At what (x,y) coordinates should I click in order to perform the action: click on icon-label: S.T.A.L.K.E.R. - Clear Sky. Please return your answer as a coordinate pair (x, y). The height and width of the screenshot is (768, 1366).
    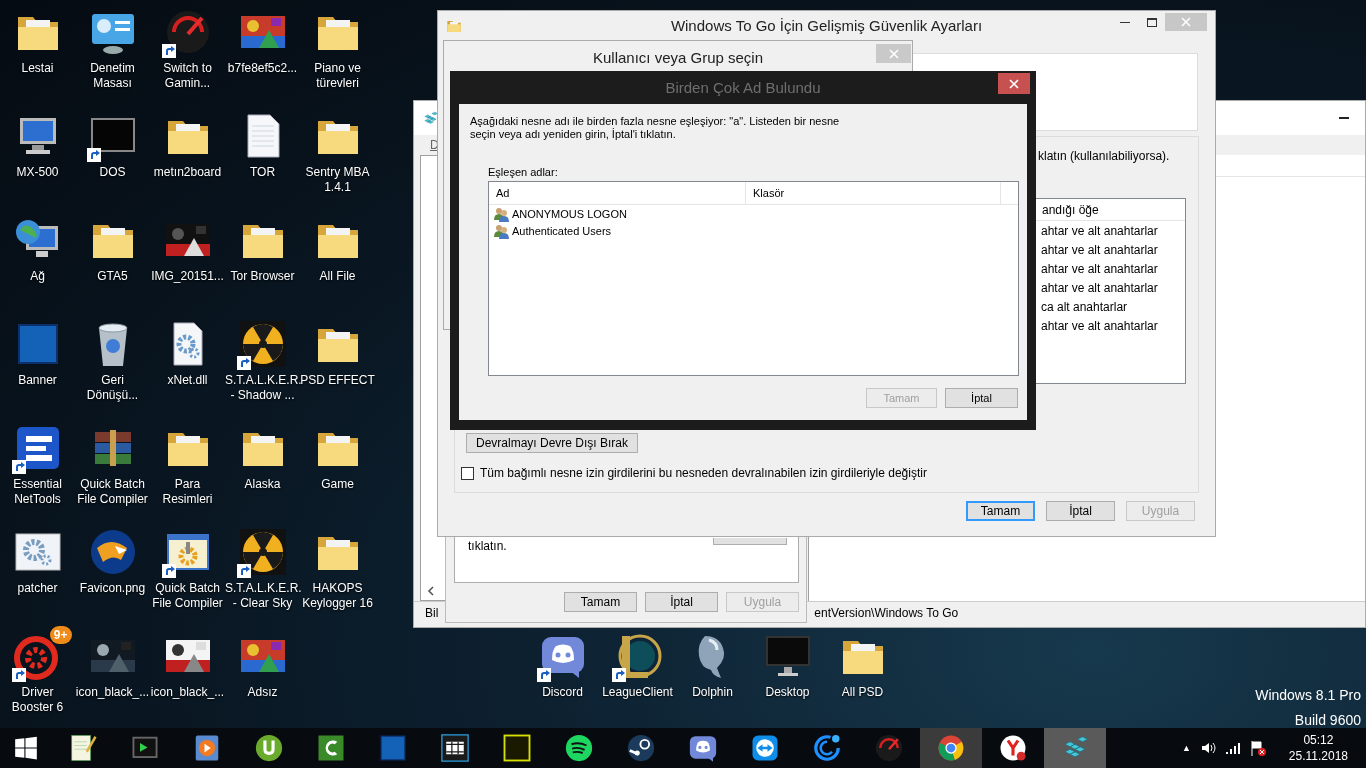
    Looking at the image, I should click on (262, 596).